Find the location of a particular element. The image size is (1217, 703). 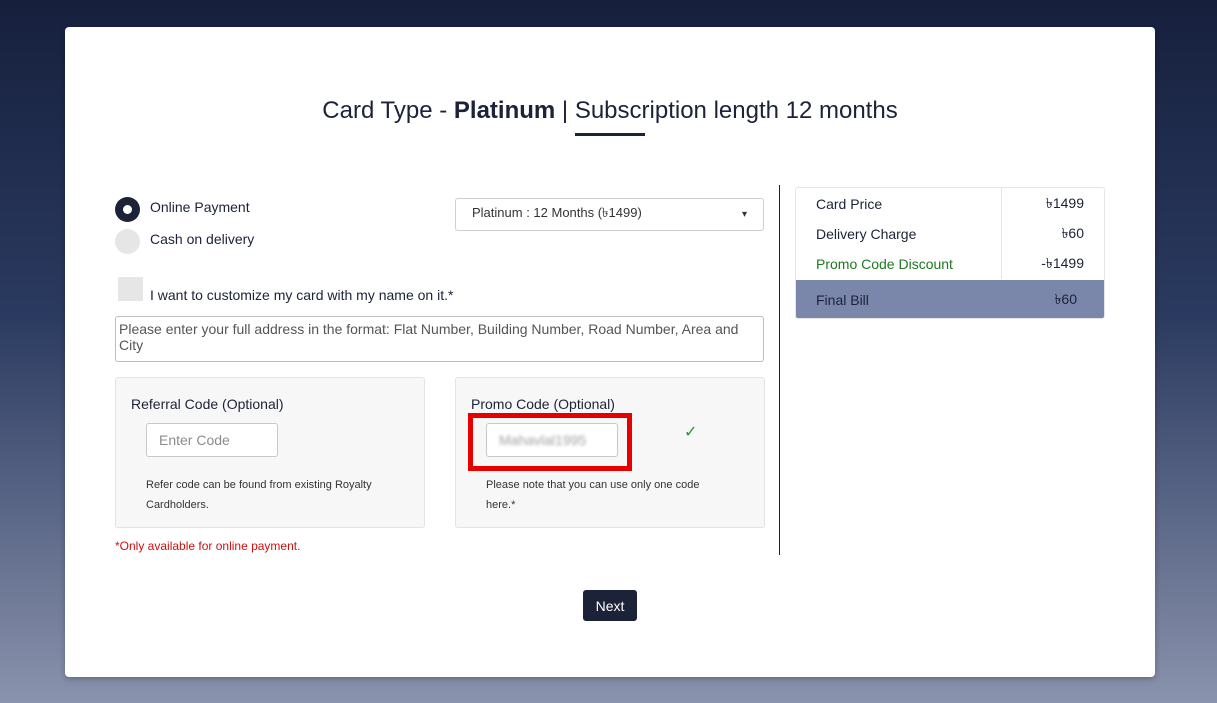

radio-cash-on-delivery: Cash on delivery is located at coordinates (184, 241).